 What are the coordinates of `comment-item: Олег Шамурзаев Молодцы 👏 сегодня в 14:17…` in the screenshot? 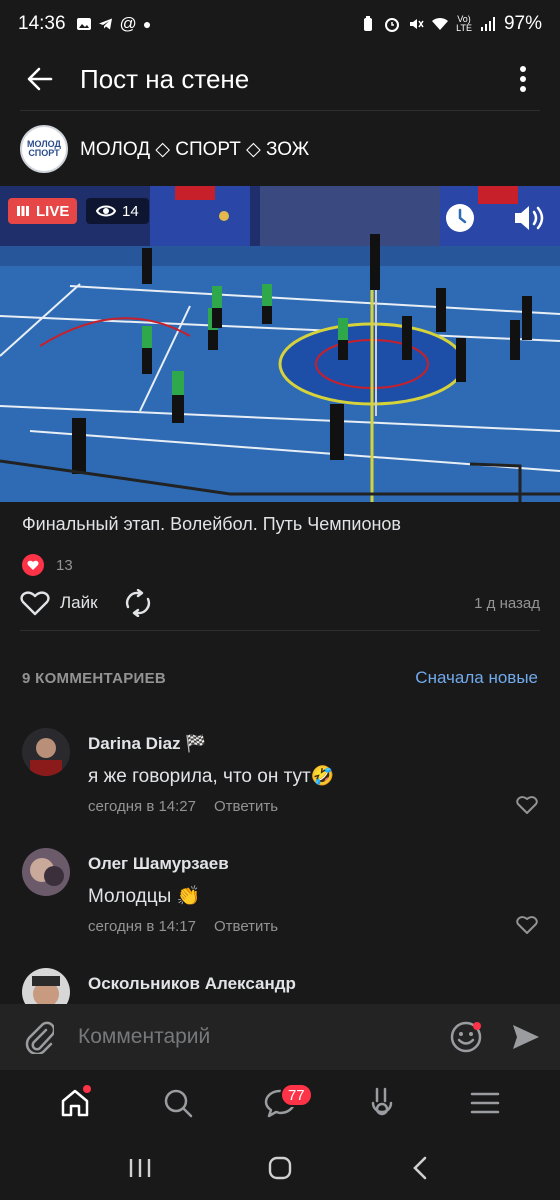 It's located at (280, 896).